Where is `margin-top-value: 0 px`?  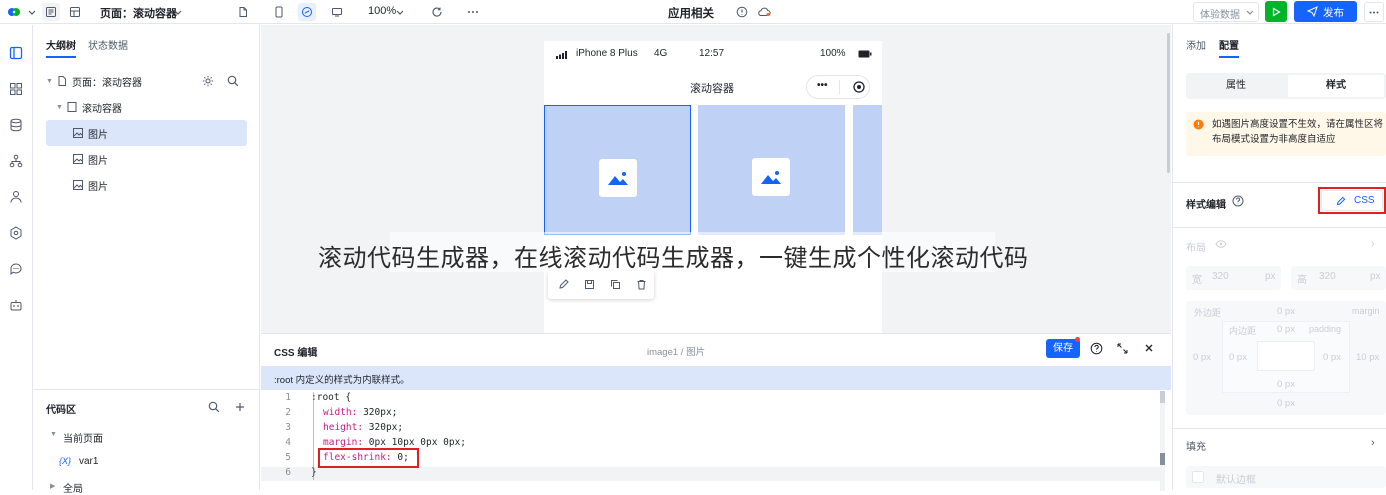
margin-top-value: 0 px is located at coordinates (1286, 311).